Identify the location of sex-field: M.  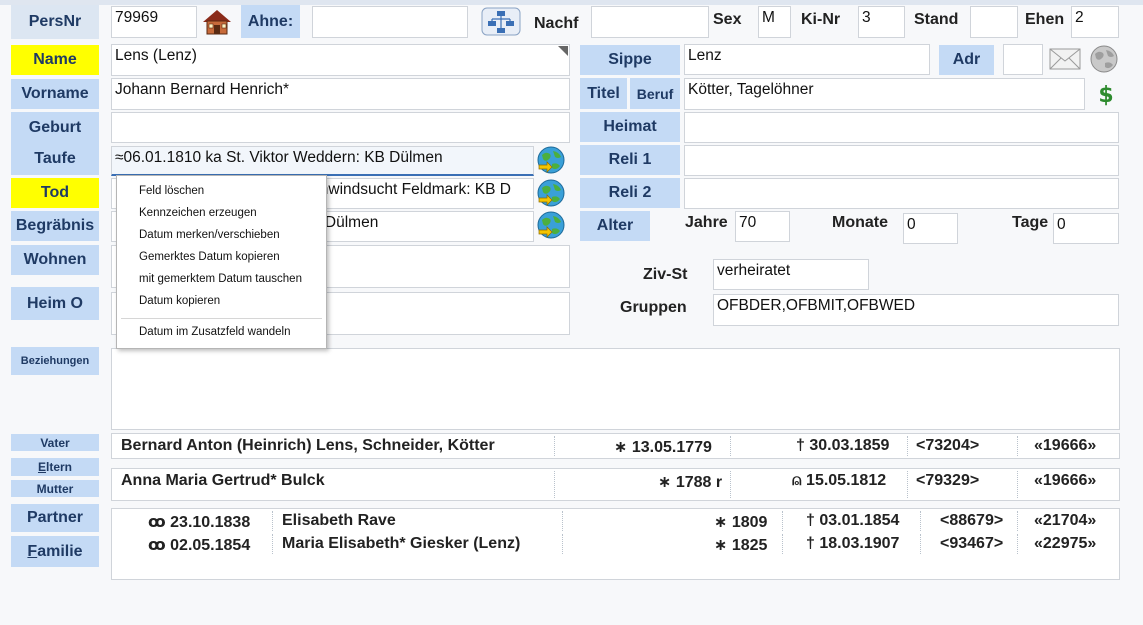
(774, 22).